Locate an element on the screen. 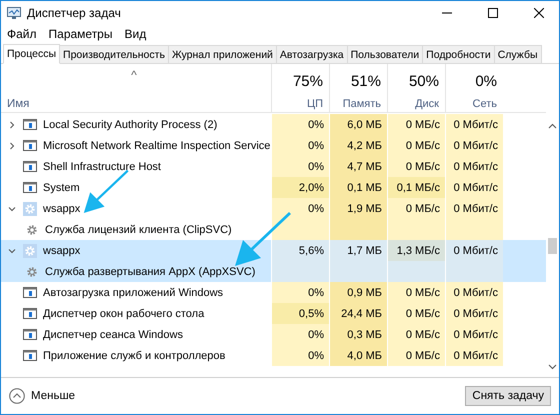 The width and height of the screenshot is (560, 415). table-cell: 0,1 МБ/с is located at coordinates (416, 187).